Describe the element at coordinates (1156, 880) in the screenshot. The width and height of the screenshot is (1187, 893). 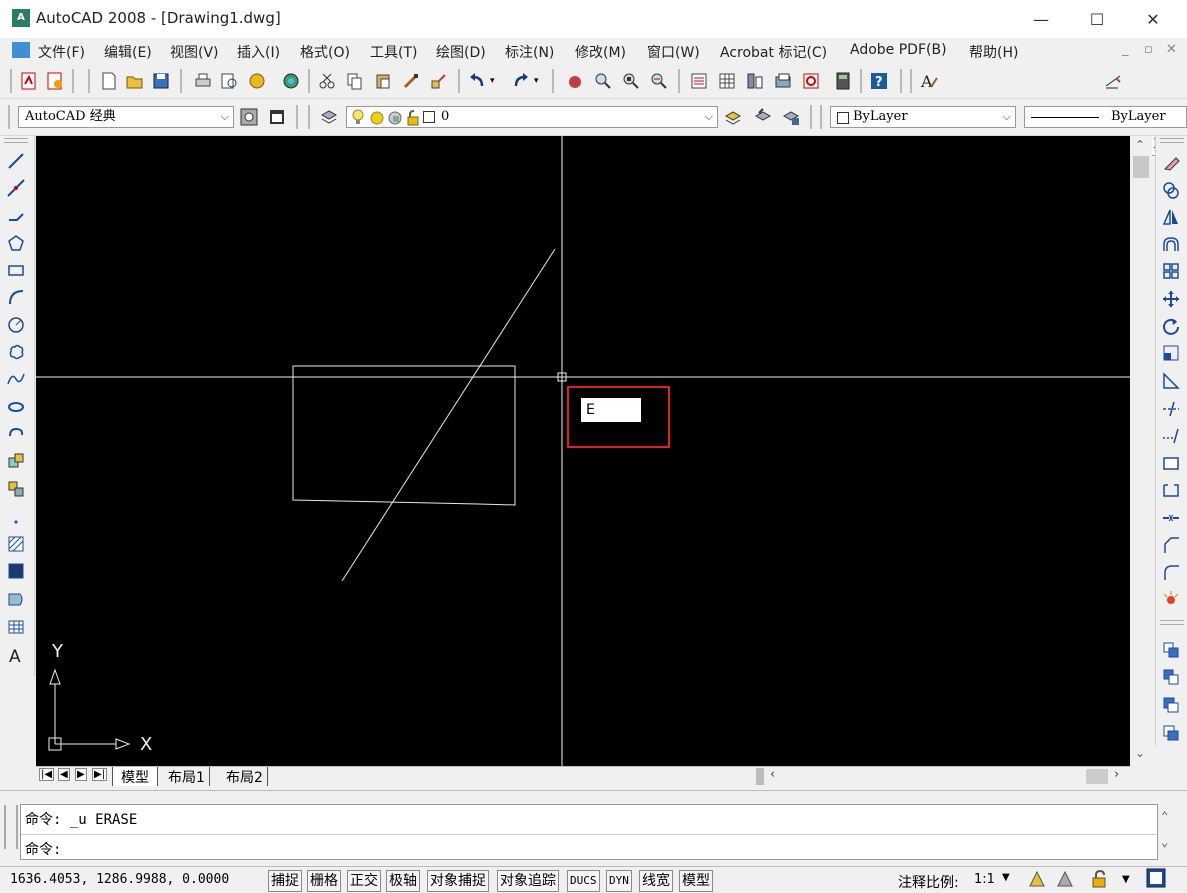
I see `clean-screen-toggle-icon` at that location.